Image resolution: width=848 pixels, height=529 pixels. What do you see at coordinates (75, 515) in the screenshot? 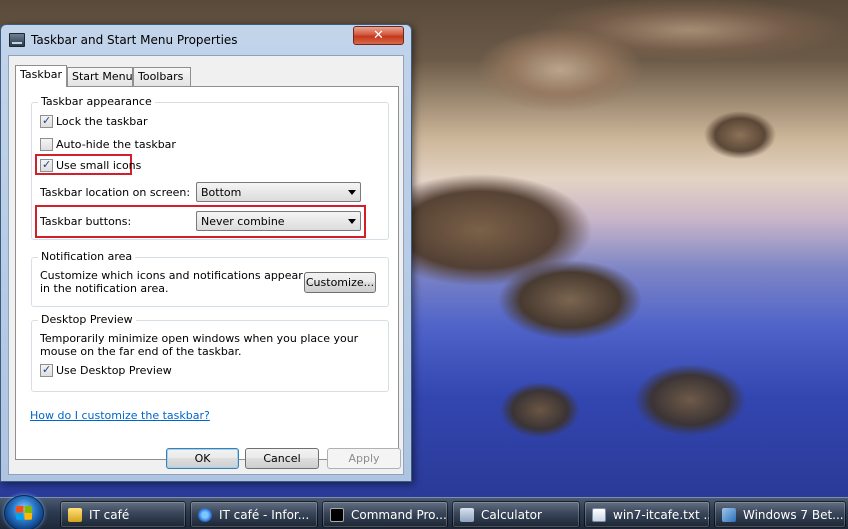
I see `folder-icon` at bounding box center [75, 515].